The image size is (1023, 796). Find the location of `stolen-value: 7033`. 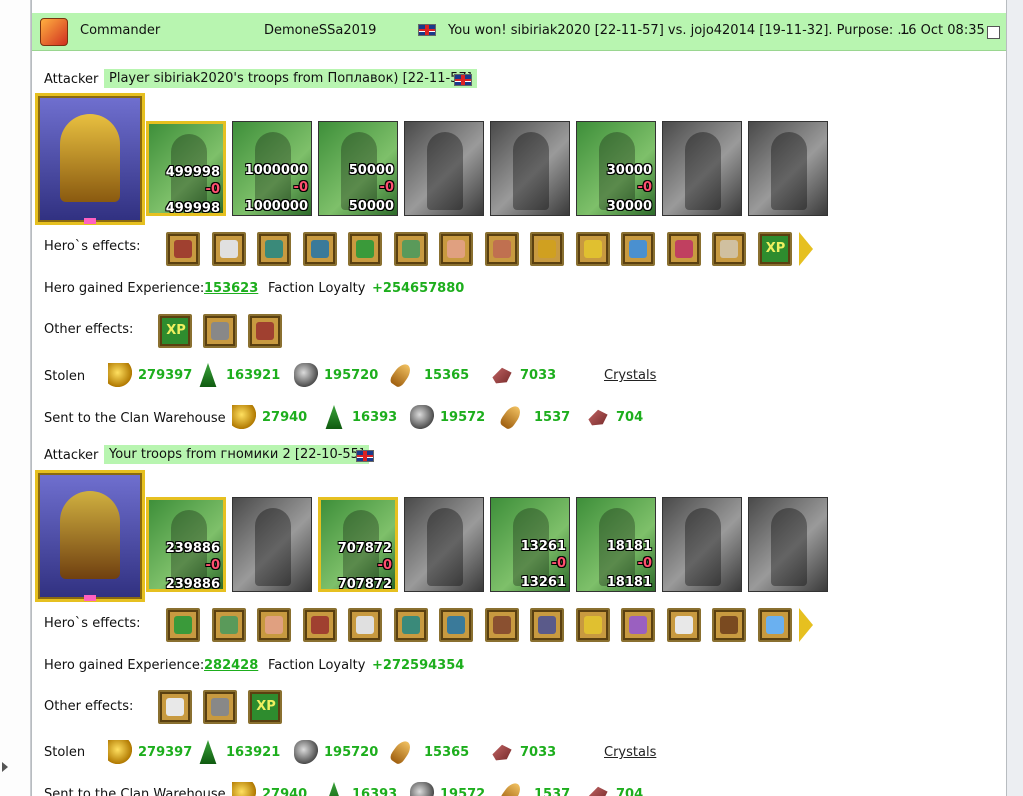

stolen-value: 7033 is located at coordinates (538, 752).